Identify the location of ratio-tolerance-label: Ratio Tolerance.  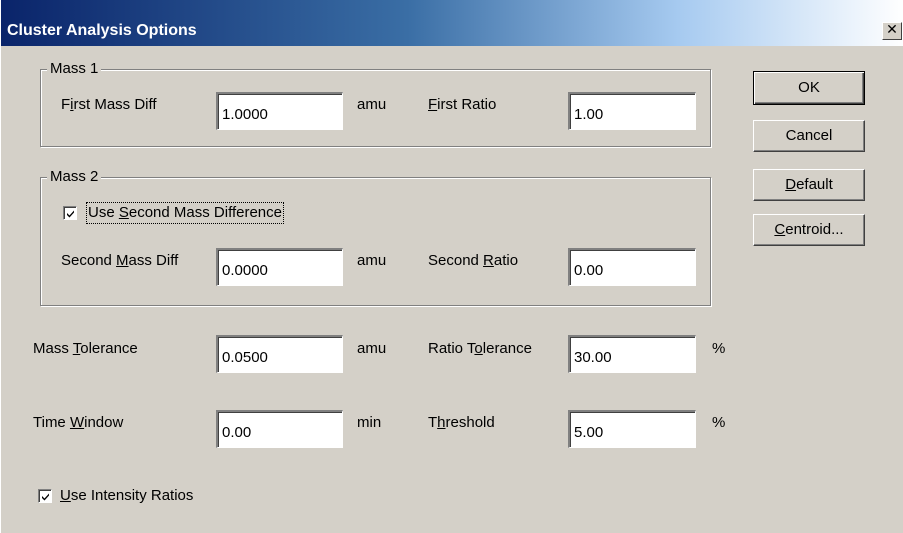
(480, 348).